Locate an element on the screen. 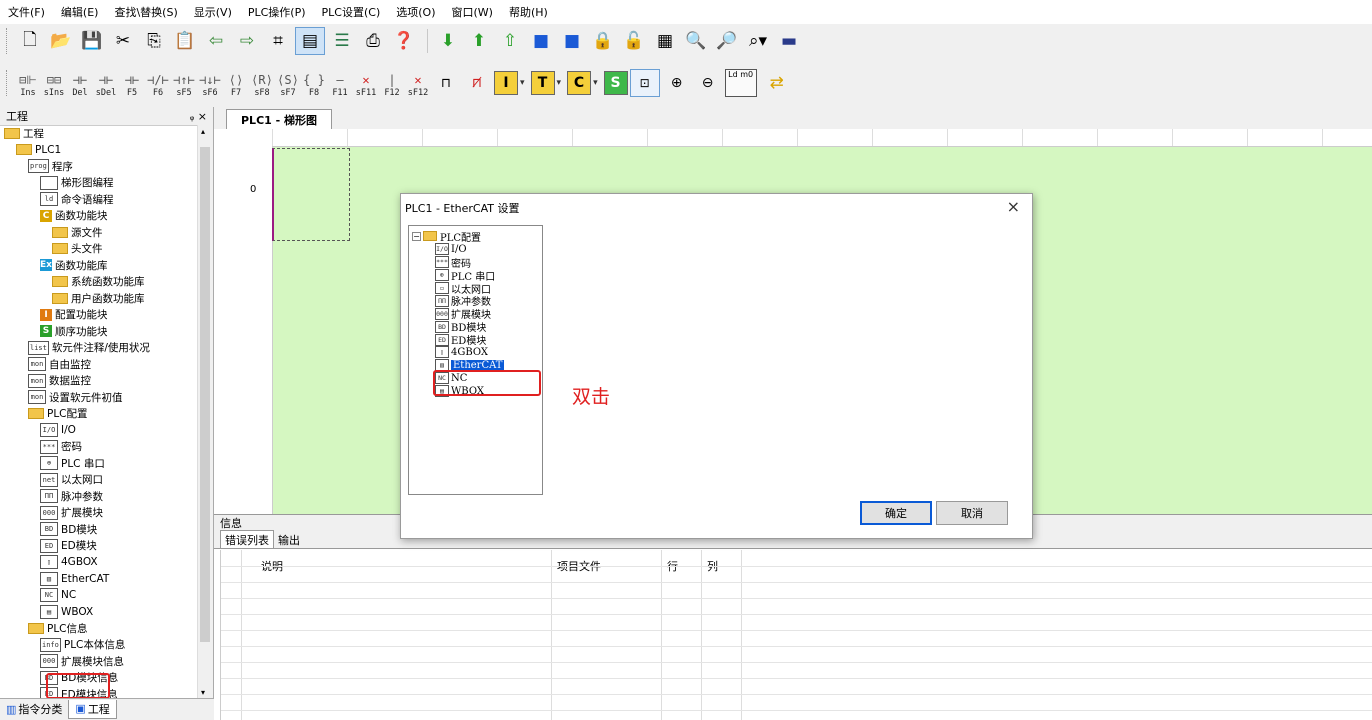  horizontal-line-button: — F11 is located at coordinates (340, 83).